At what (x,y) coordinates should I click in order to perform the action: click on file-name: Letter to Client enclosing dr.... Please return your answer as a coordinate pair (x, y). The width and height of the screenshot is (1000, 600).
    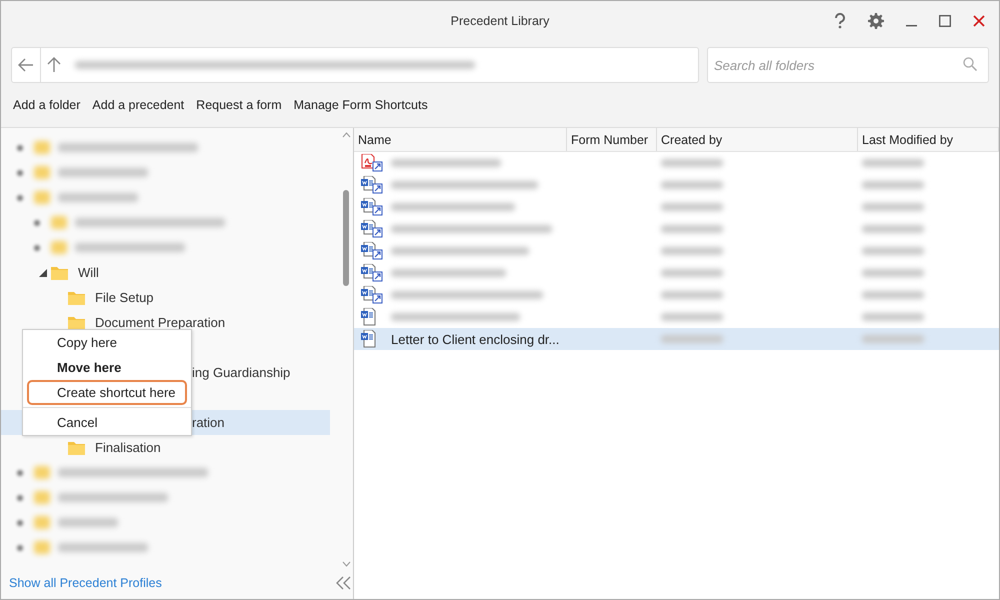
    Looking at the image, I should click on (475, 339).